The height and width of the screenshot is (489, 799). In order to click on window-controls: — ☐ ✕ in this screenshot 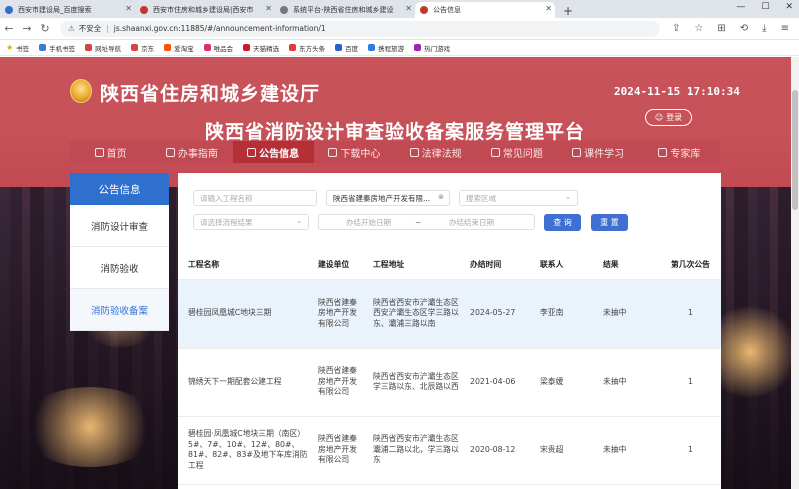, I will do `click(764, 7)`.